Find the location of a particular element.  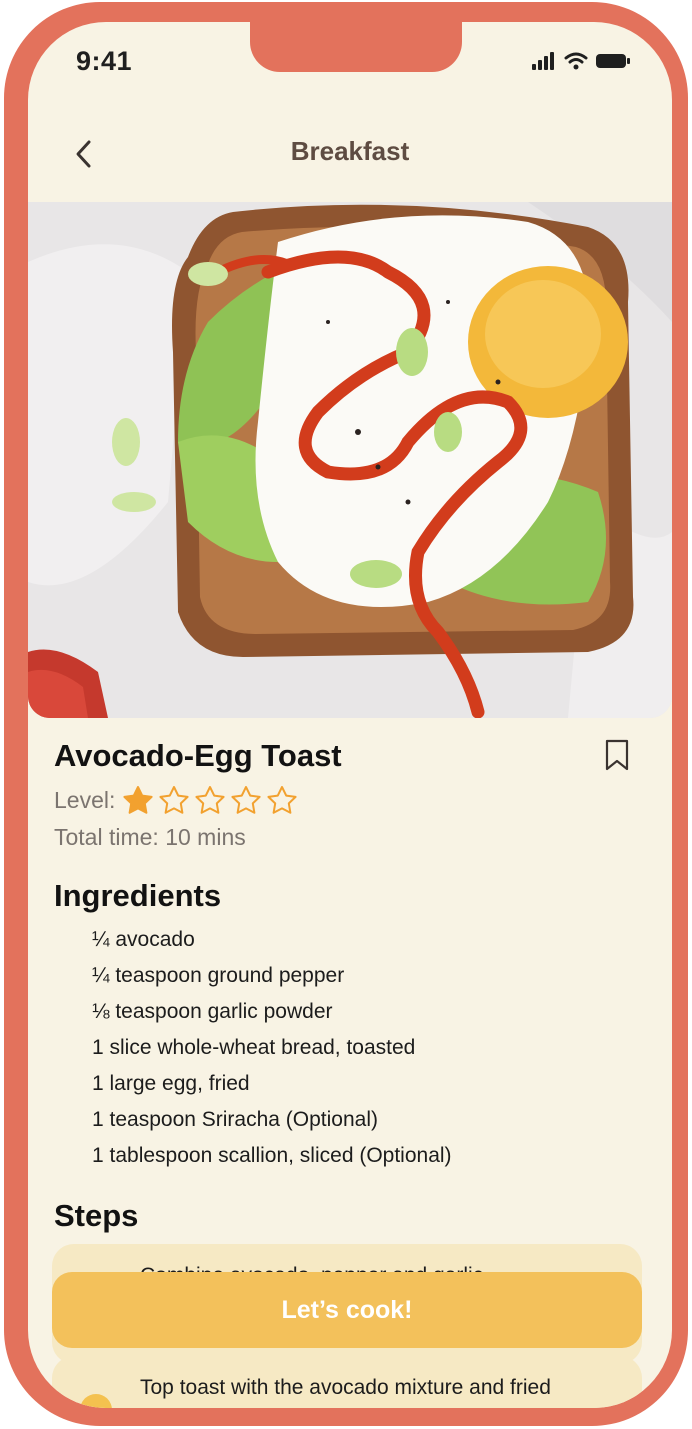

status-icons is located at coordinates (581, 61).